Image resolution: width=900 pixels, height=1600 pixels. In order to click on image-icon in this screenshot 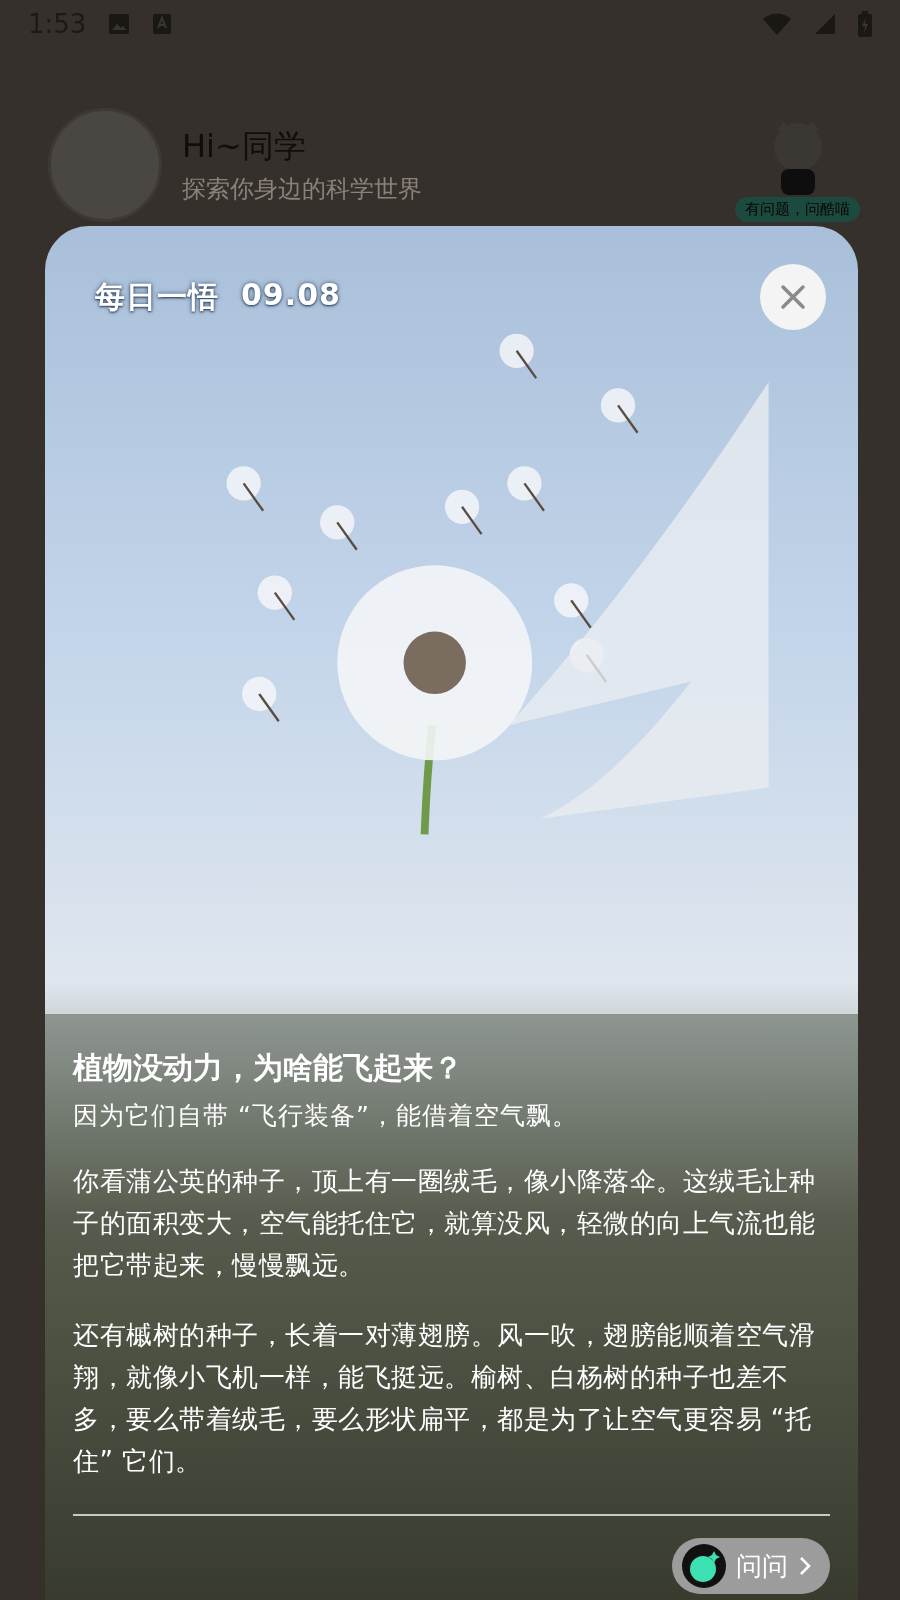, I will do `click(119, 24)`.